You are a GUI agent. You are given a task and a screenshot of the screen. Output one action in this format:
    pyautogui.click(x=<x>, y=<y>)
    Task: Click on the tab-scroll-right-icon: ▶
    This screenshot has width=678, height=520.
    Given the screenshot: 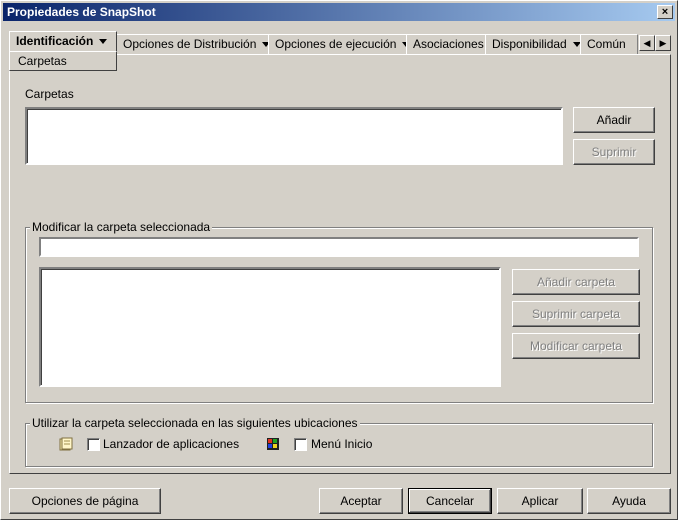 What is the action you would take?
    pyautogui.click(x=663, y=43)
    